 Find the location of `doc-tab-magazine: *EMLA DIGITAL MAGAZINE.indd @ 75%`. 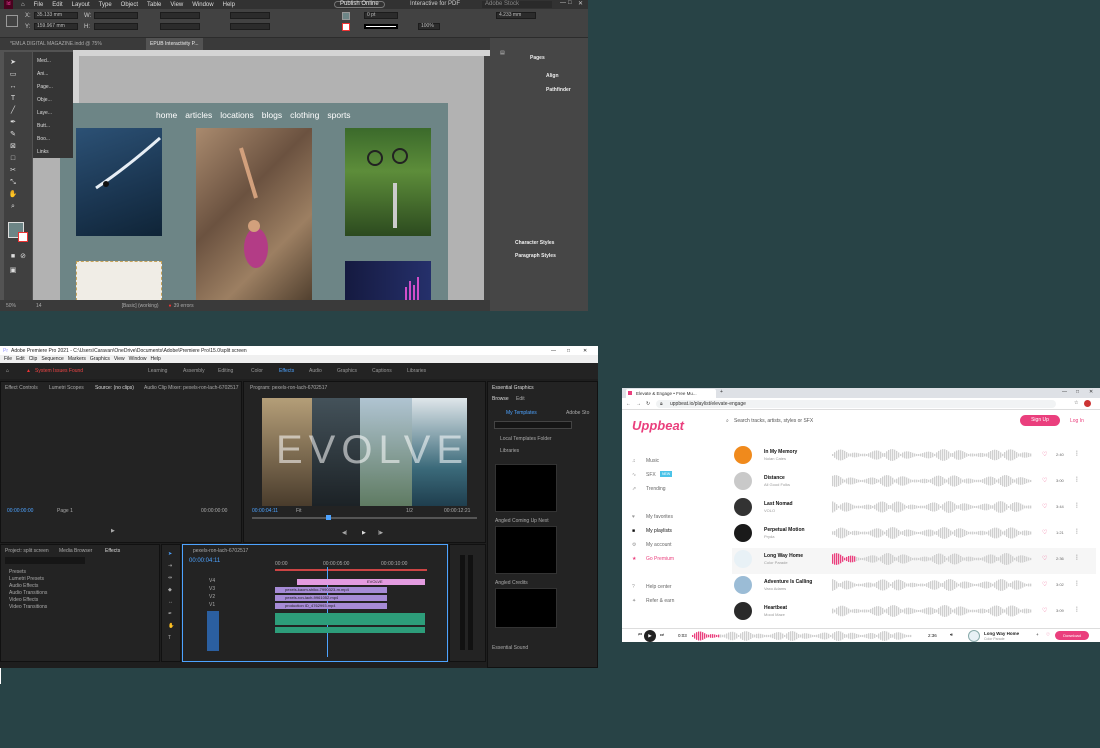

doc-tab-magazine: *EMLA DIGITAL MAGAZINE.indd @ 75% is located at coordinates (56, 44).